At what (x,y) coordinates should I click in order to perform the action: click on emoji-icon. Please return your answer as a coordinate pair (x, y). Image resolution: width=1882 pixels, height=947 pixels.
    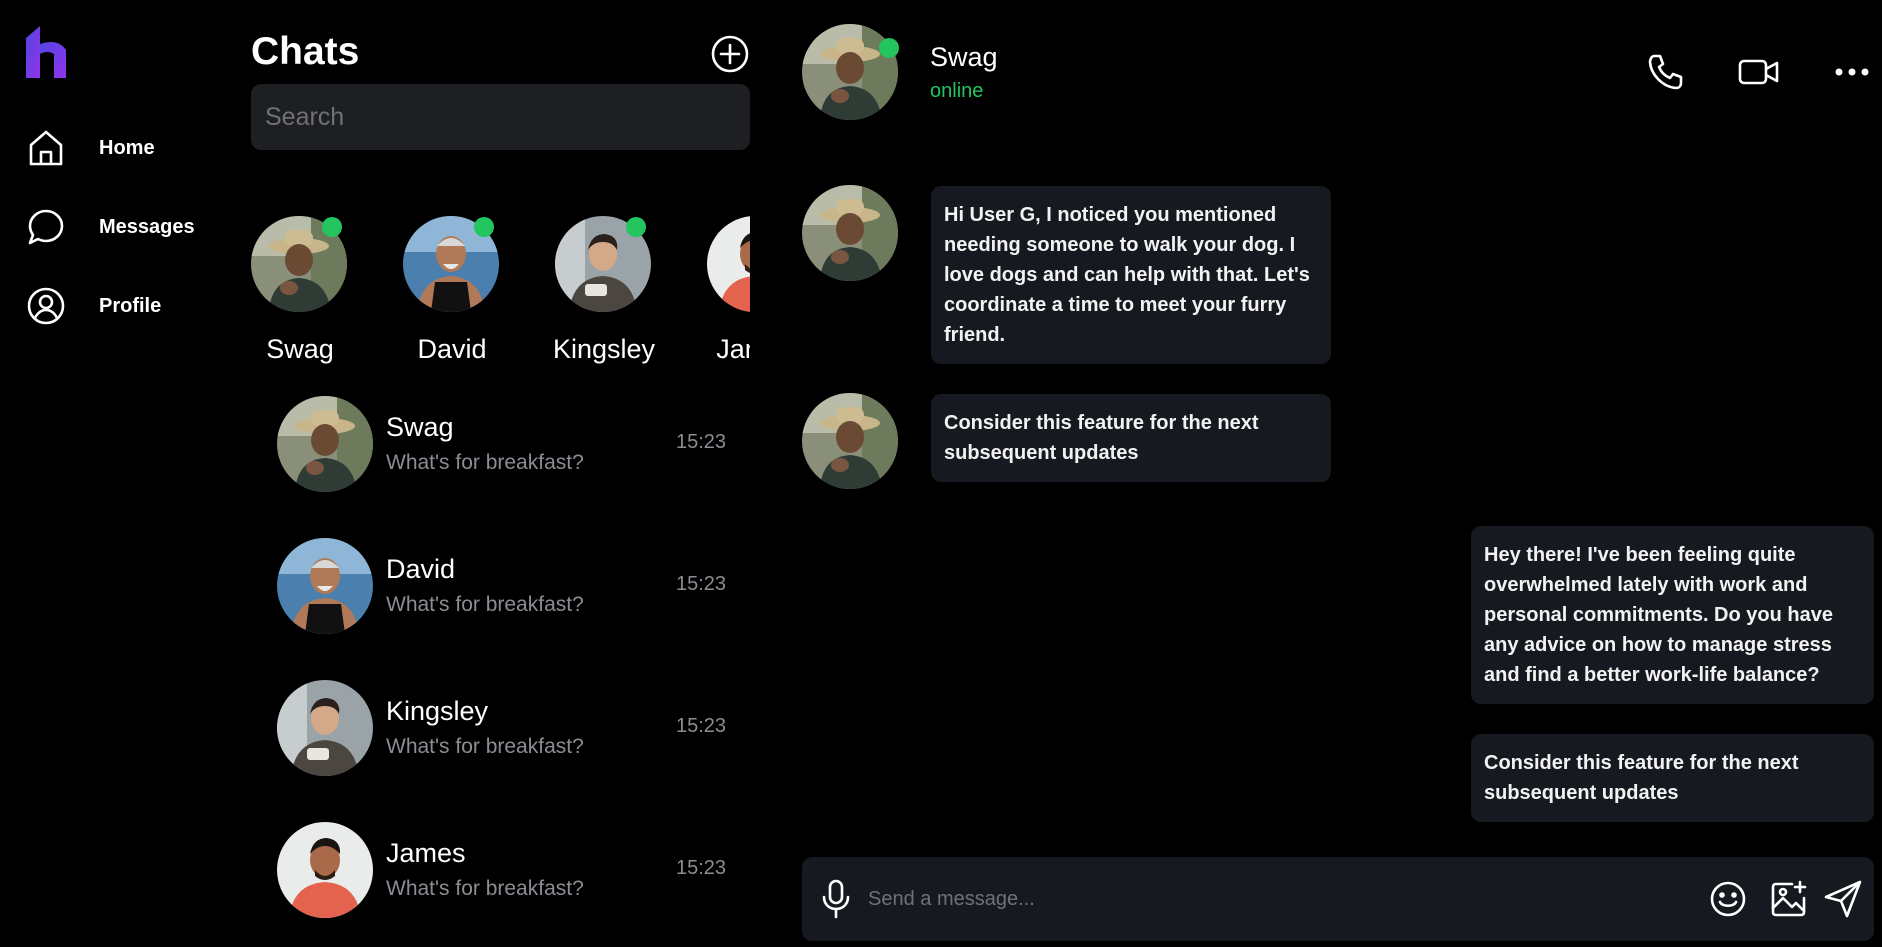
    Looking at the image, I should click on (1728, 899).